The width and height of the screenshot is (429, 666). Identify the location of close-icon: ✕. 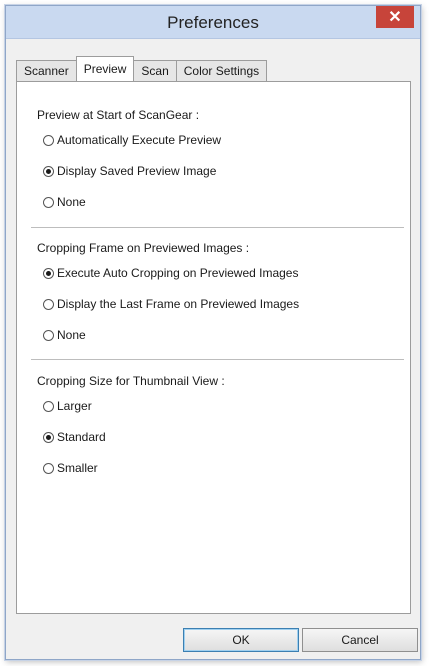
(395, 17).